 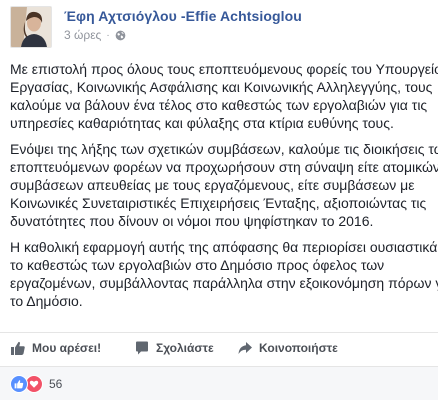 I want to click on share-button: Κοινοποιήστε, so click(x=287, y=348).